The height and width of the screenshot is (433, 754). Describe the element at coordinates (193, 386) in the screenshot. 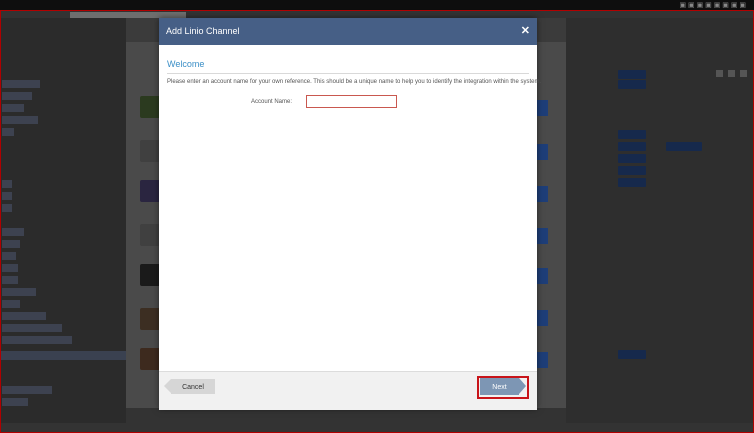

I see `cancel-button: Cancel` at that location.